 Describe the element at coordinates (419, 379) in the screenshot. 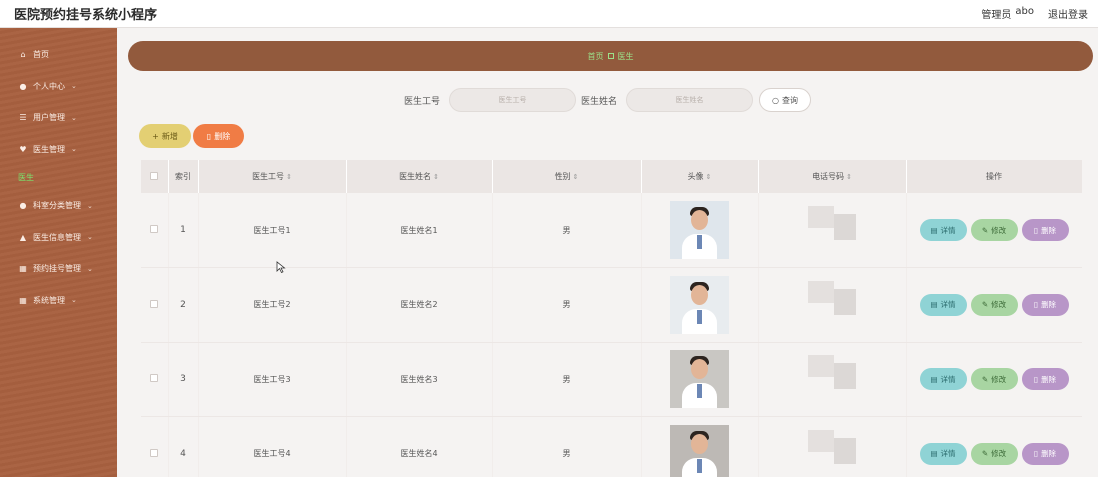

I see `row-doc-name: 医生姓名3` at that location.